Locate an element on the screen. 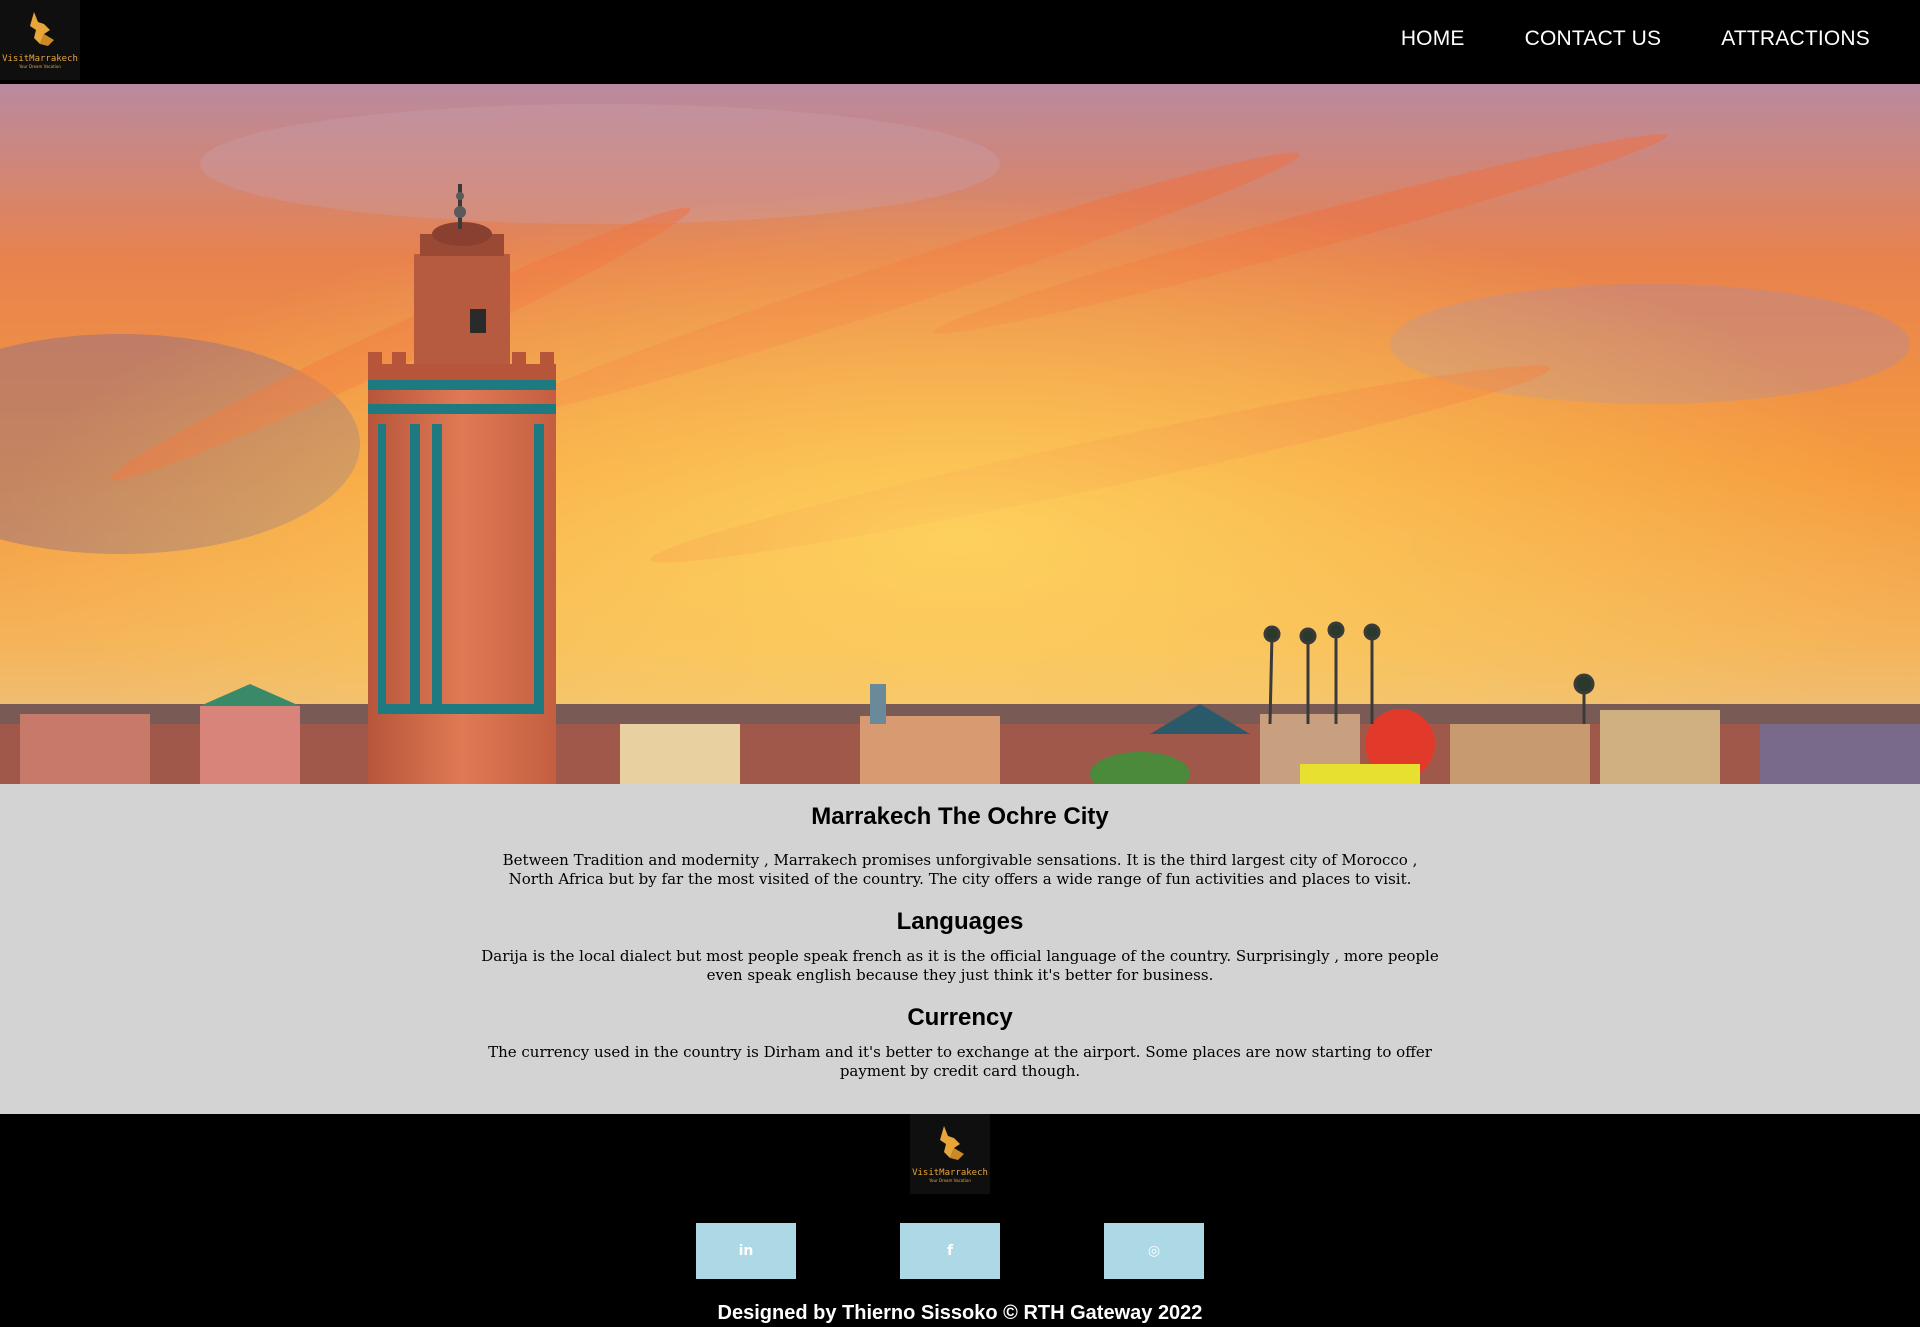 The image size is (1920, 1327). currency-heading: Currency is located at coordinates (960, 1017).